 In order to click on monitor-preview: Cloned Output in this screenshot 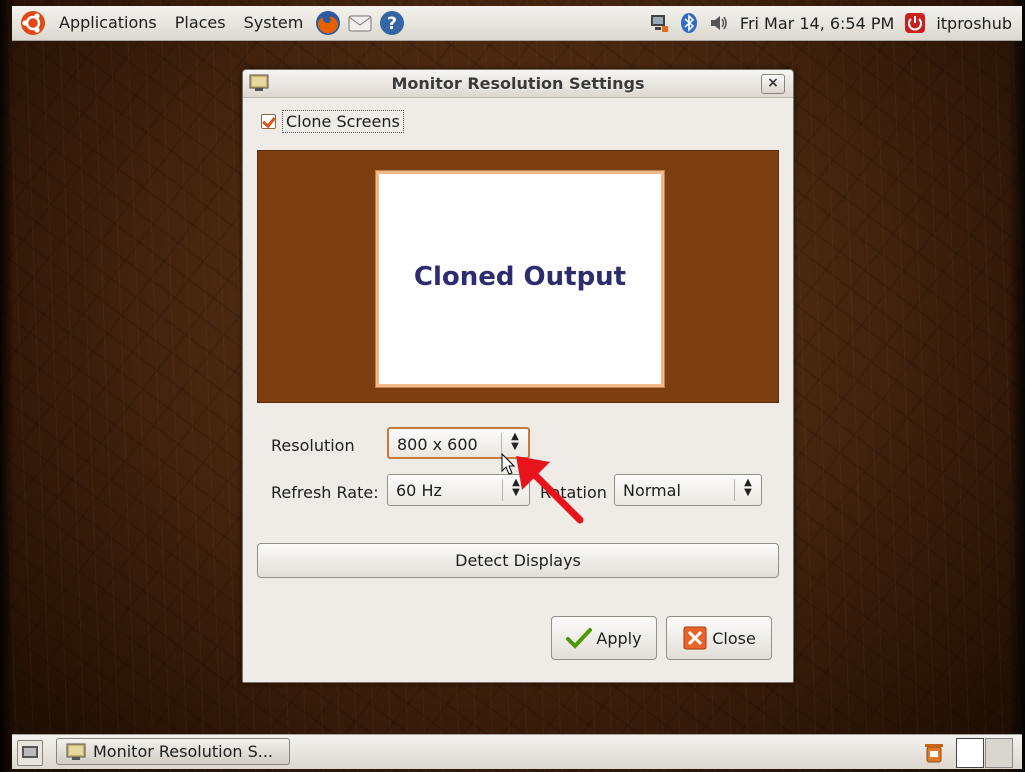, I will do `click(520, 279)`.